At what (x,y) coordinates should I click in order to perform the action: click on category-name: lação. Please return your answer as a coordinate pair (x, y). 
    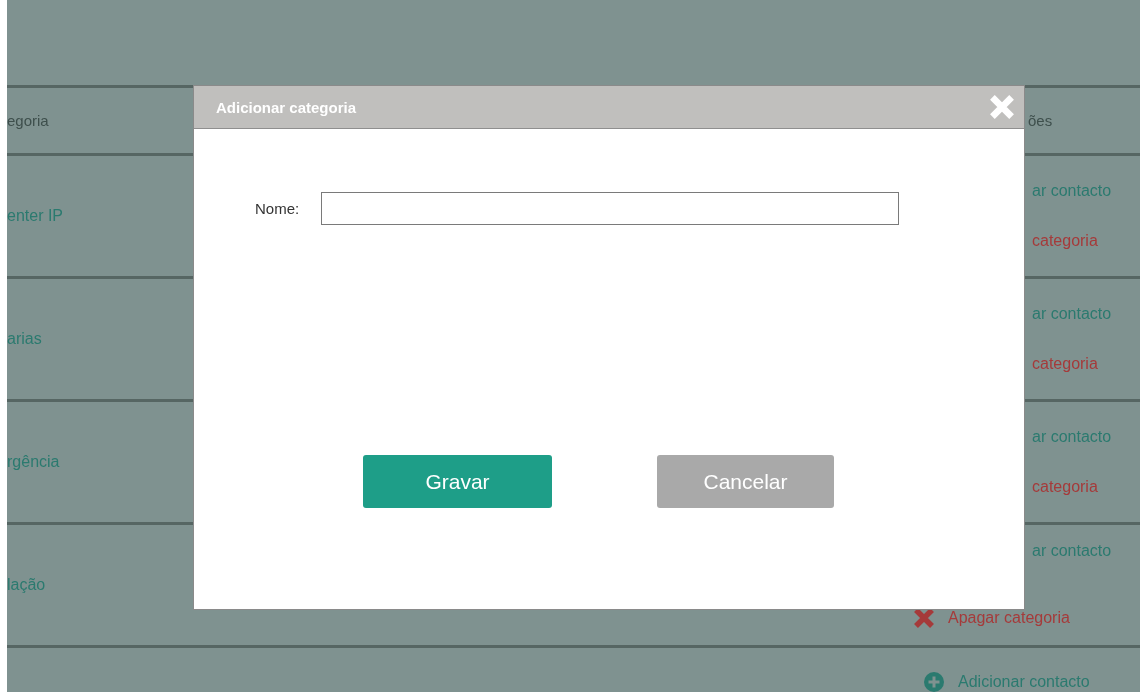
    Looking at the image, I should click on (26, 585).